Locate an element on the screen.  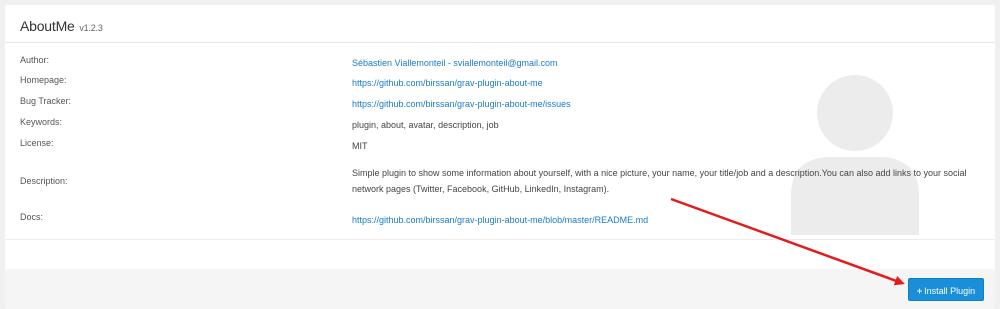
detail-label: Docs: is located at coordinates (32, 217).